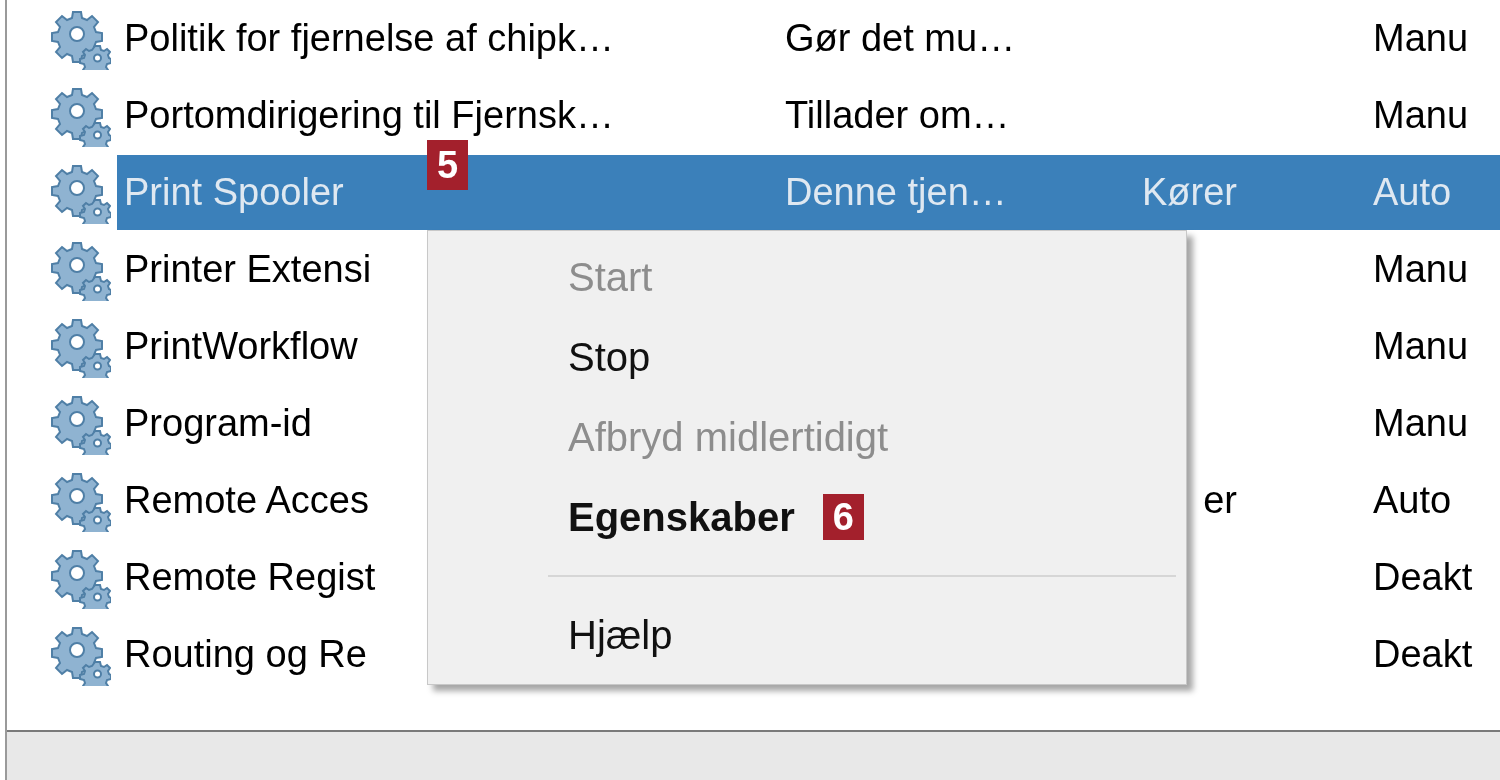 This screenshot has width=1500, height=780. What do you see at coordinates (1423, 577) in the screenshot?
I see `service-startup-type: Deakt` at bounding box center [1423, 577].